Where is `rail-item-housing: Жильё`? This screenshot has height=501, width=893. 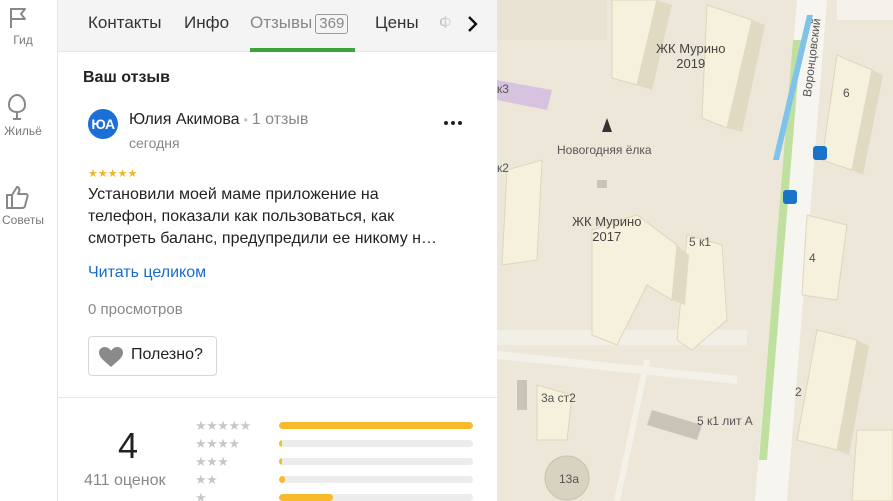 rail-item-housing: Жильё is located at coordinates (29, 115).